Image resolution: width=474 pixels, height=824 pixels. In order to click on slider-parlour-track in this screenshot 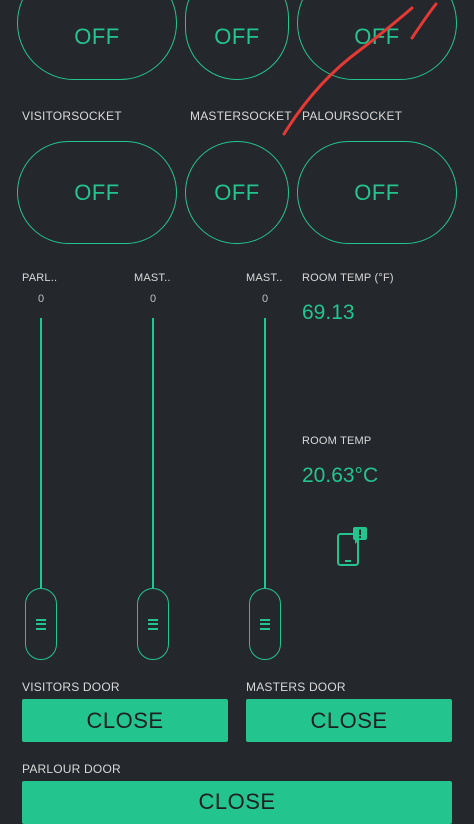, I will do `click(41, 453)`.